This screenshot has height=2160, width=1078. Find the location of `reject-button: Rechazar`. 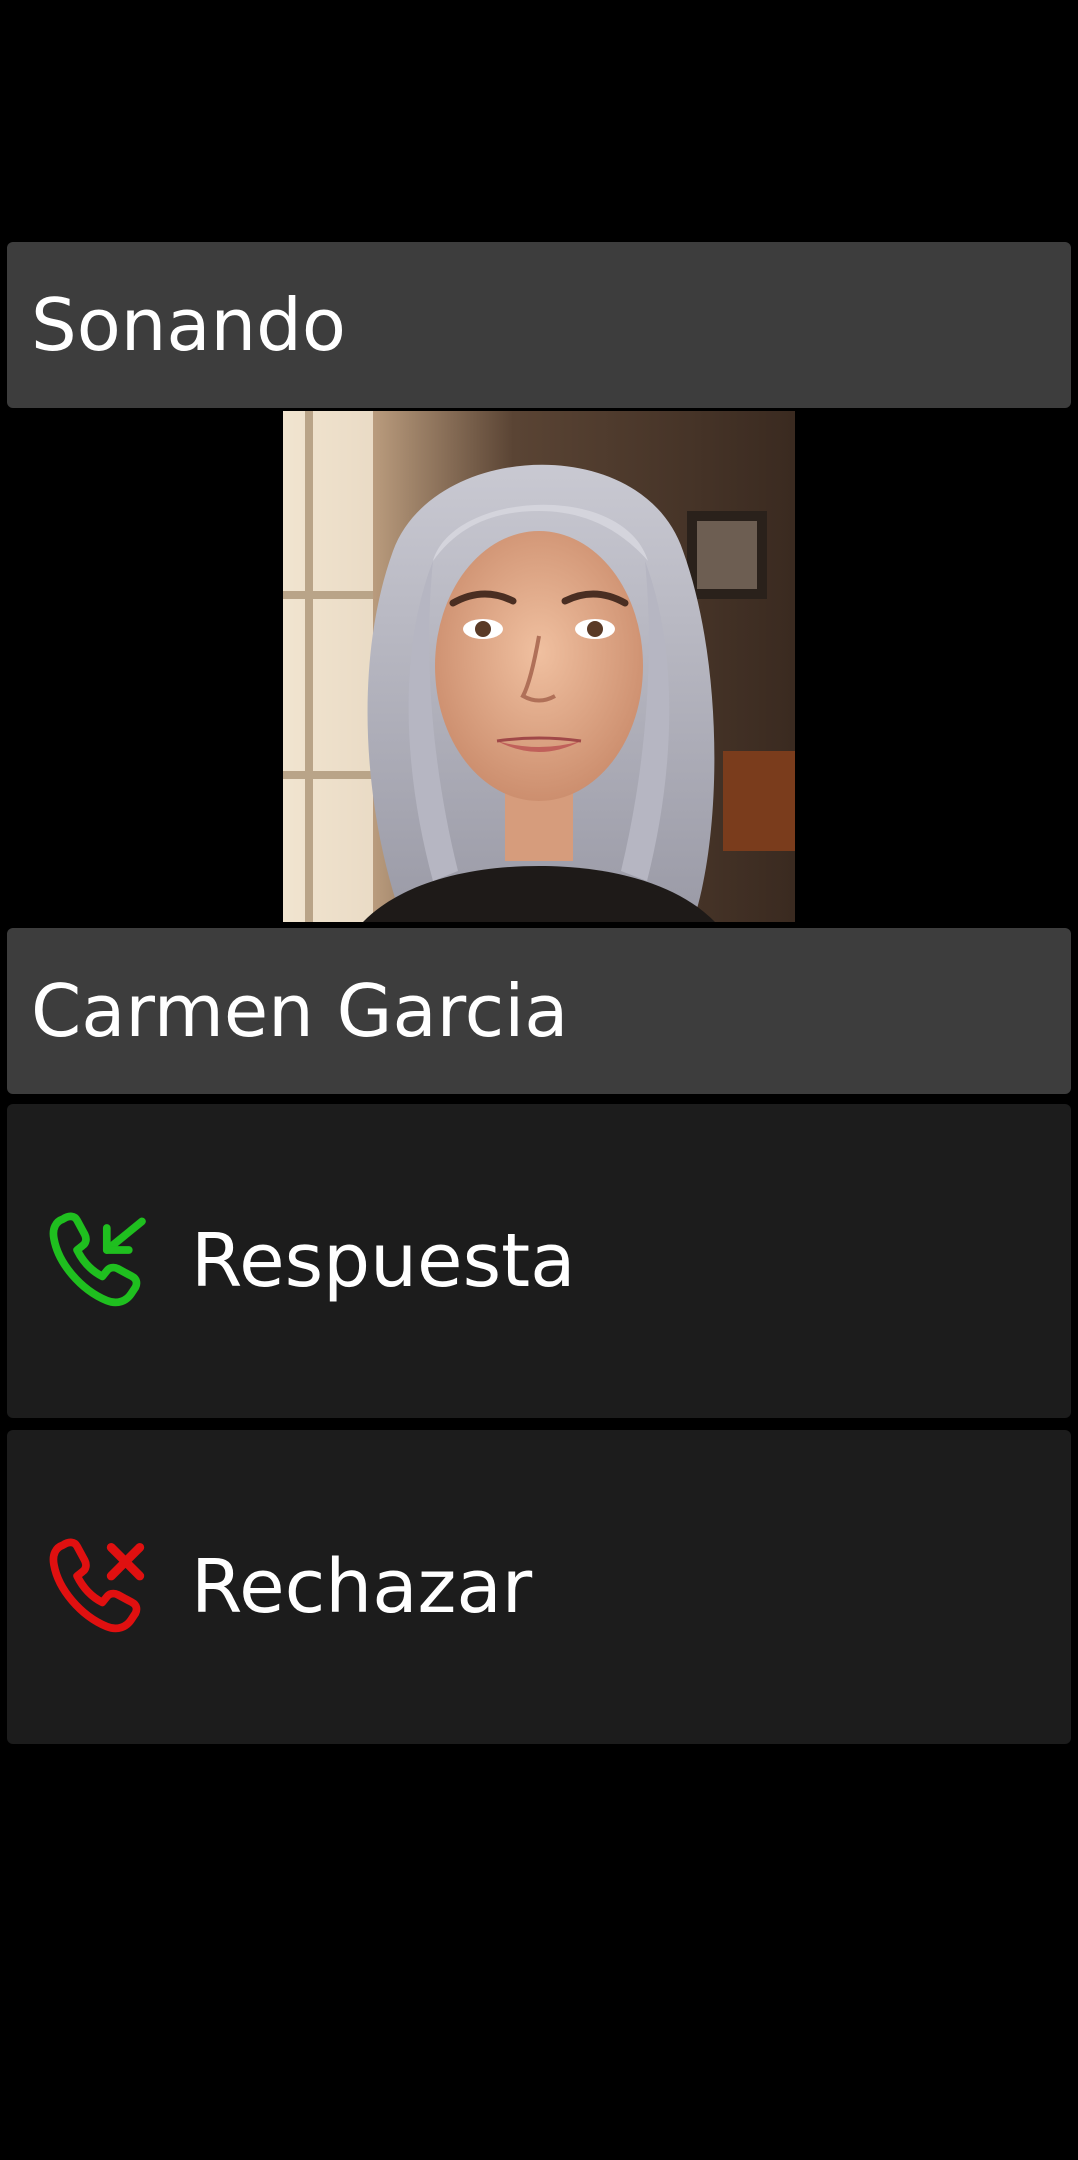

reject-button: Rechazar is located at coordinates (539, 1587).